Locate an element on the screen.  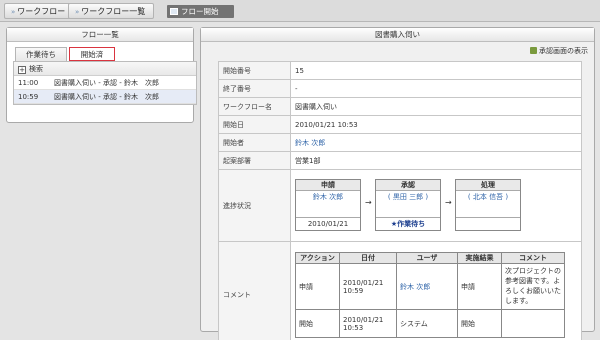
starter-user-link: 鈴木 次郎 is located at coordinates (310, 143).